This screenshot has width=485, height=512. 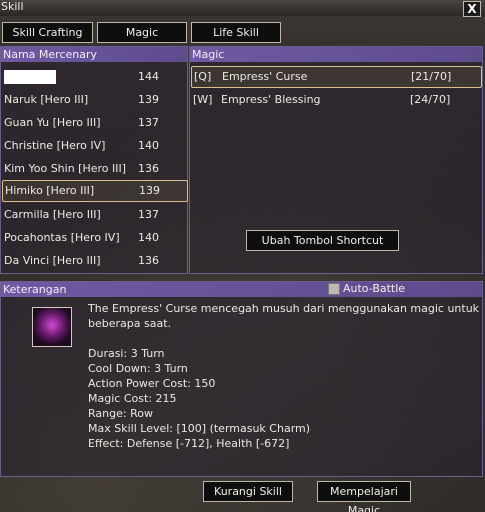 I want to click on reduce-skill-button: Kurangi Skill, so click(x=248, y=491).